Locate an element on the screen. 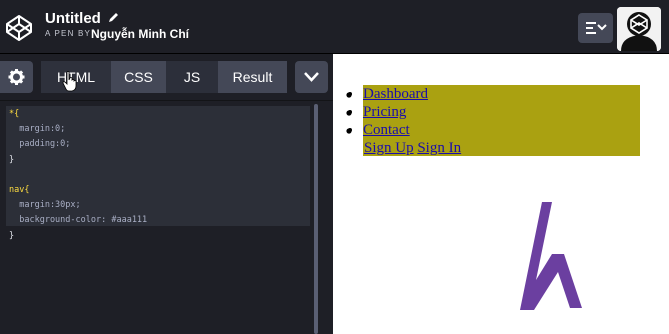  nav-item: Contact is located at coordinates (395, 130).